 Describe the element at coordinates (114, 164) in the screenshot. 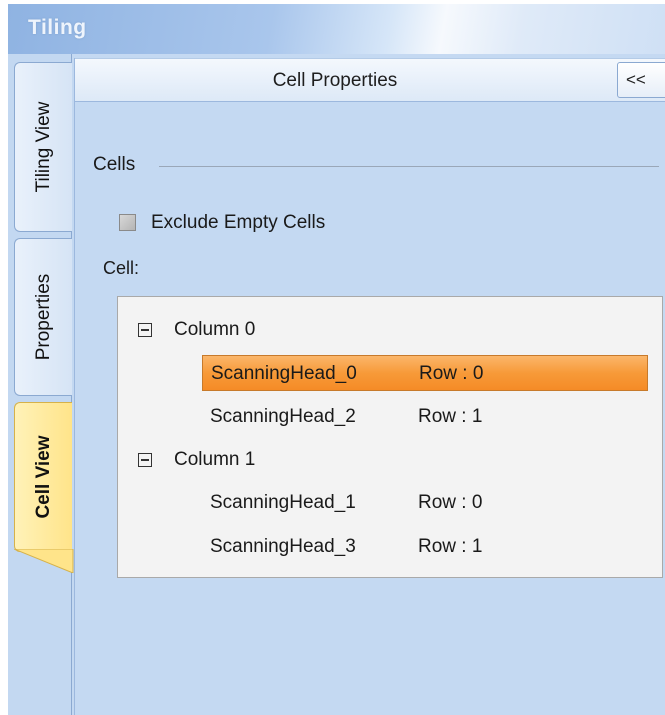

I see `cells-group-label: Cells` at that location.